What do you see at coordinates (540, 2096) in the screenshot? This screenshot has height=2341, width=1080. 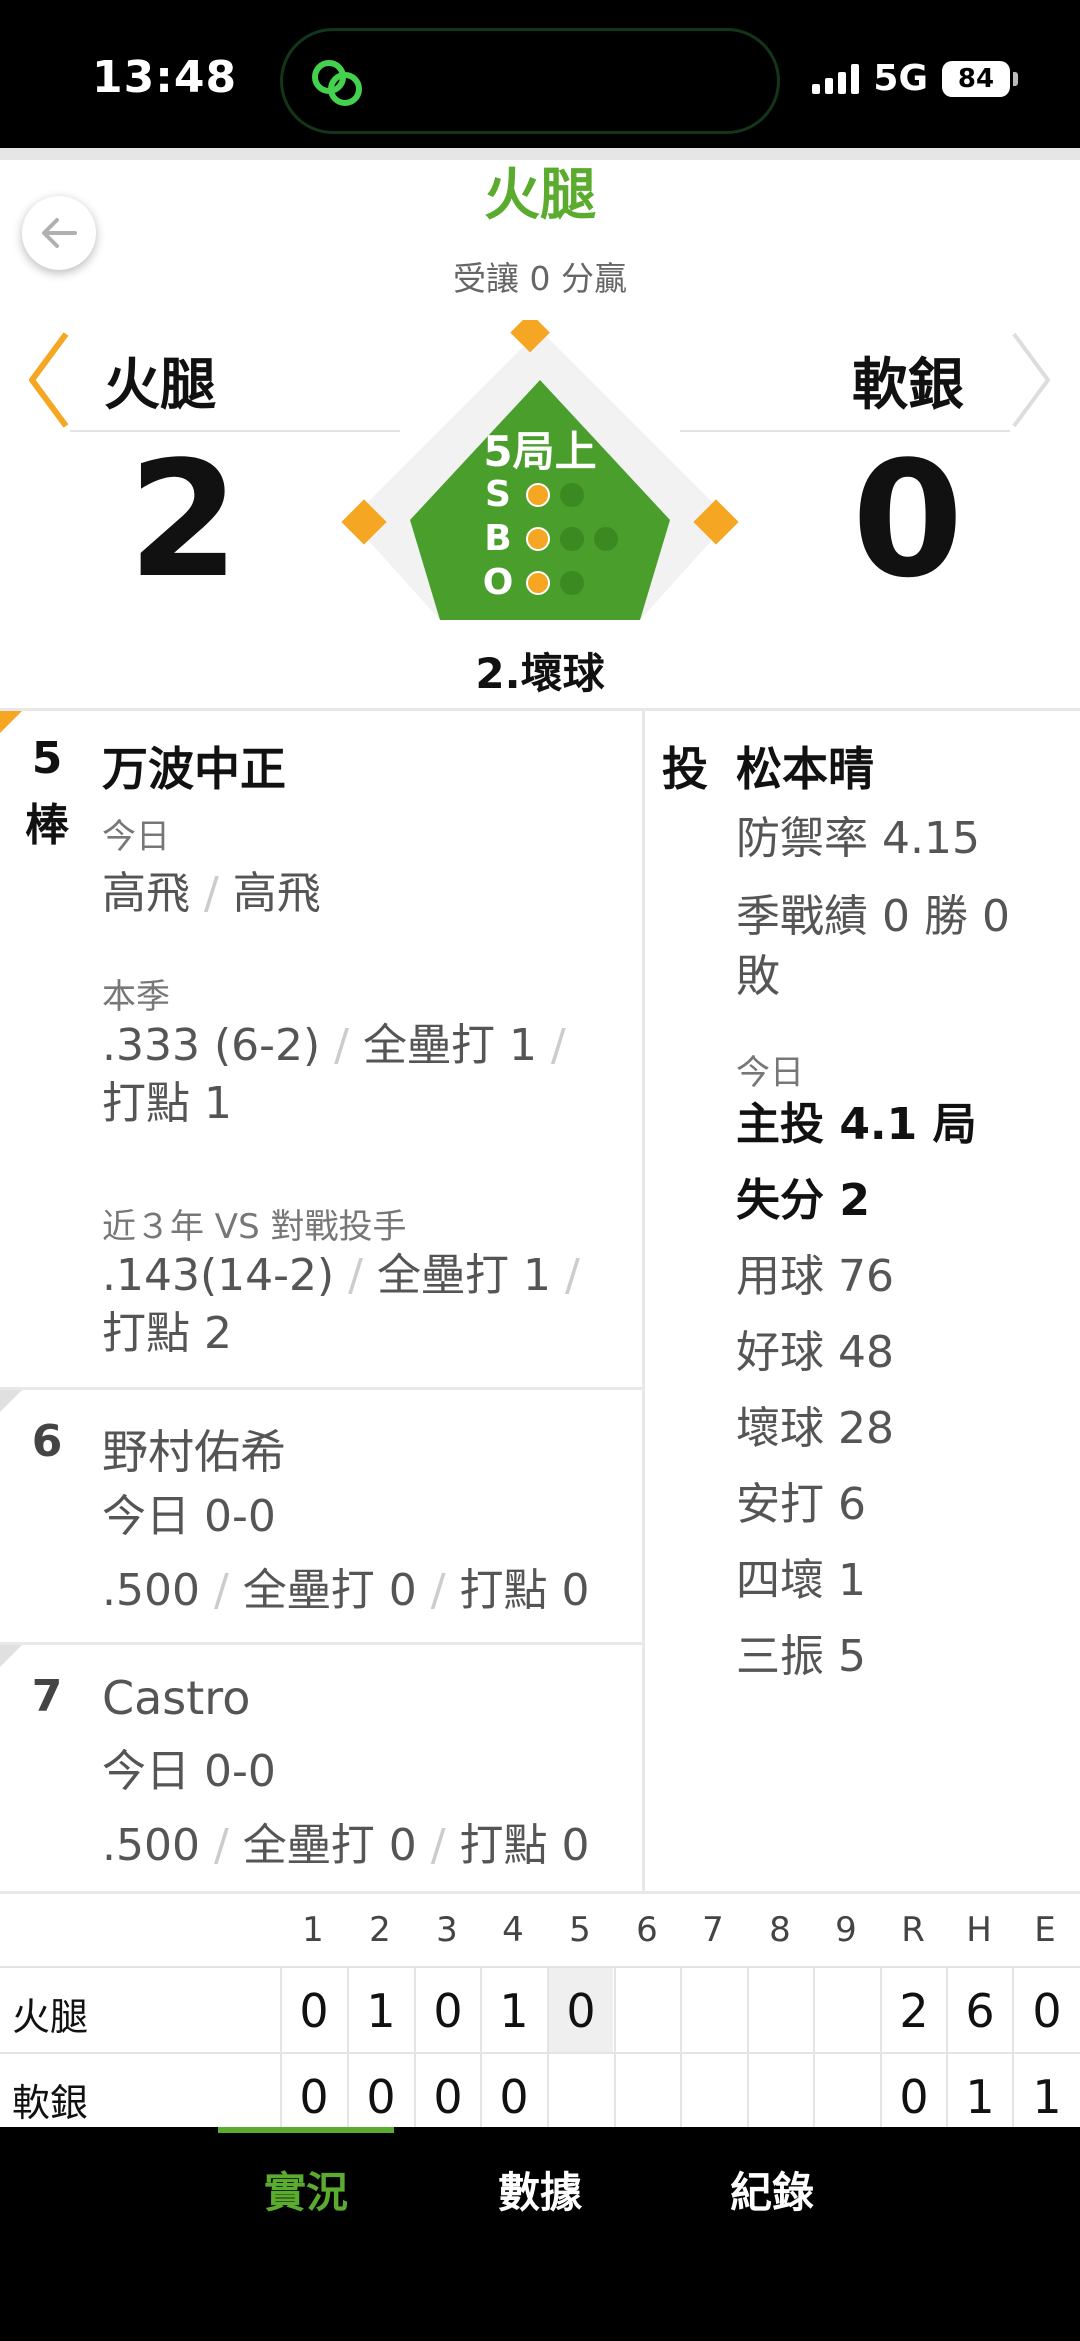 I see `linescore-row-home: 軟銀 0000011` at bounding box center [540, 2096].